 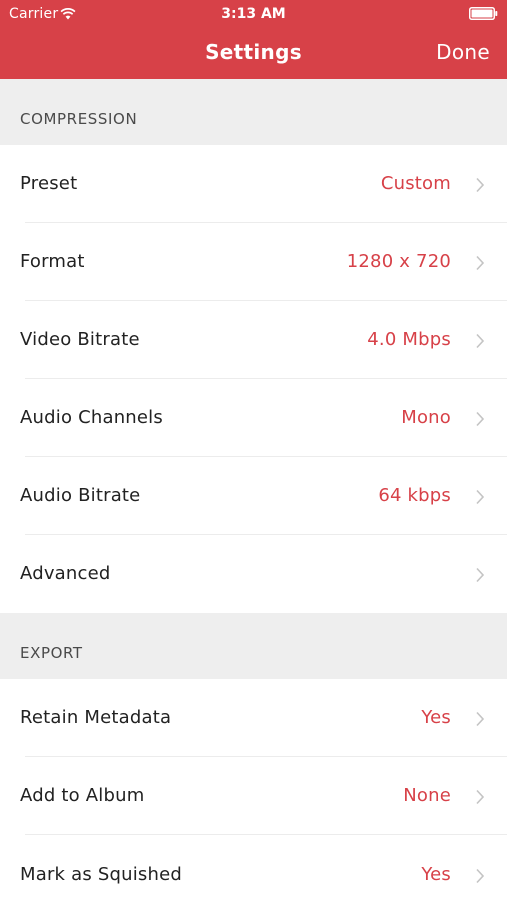 What do you see at coordinates (253, 340) in the screenshot?
I see `settings-row-video-bitrate: Video Bitrate 4.0 Mbps` at bounding box center [253, 340].